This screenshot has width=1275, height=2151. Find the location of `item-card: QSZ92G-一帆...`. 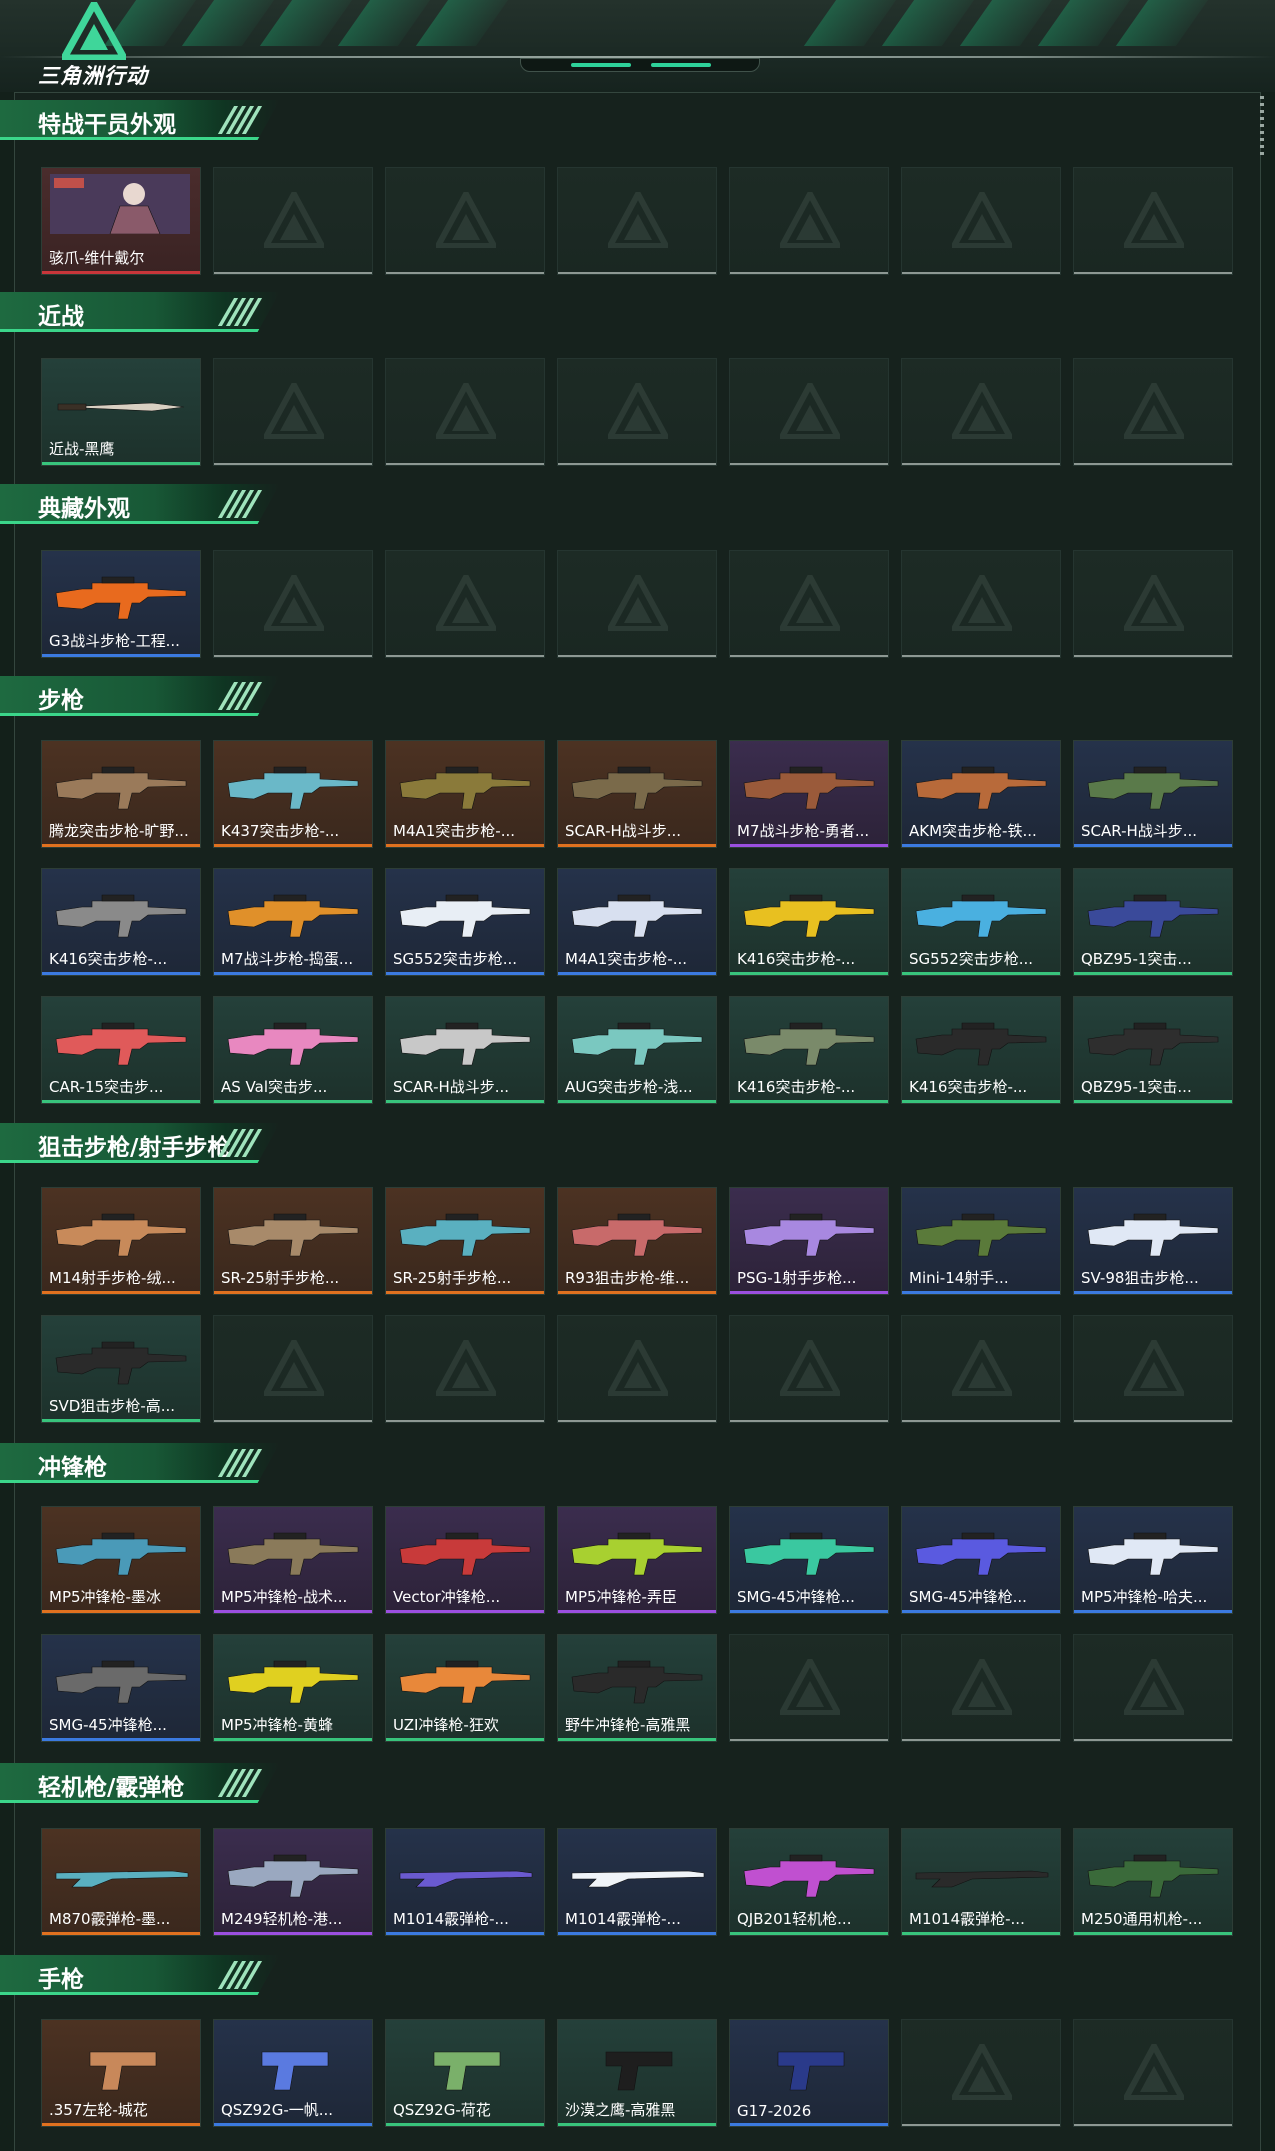

item-card: QSZ92G-一帆... is located at coordinates (293, 2073).